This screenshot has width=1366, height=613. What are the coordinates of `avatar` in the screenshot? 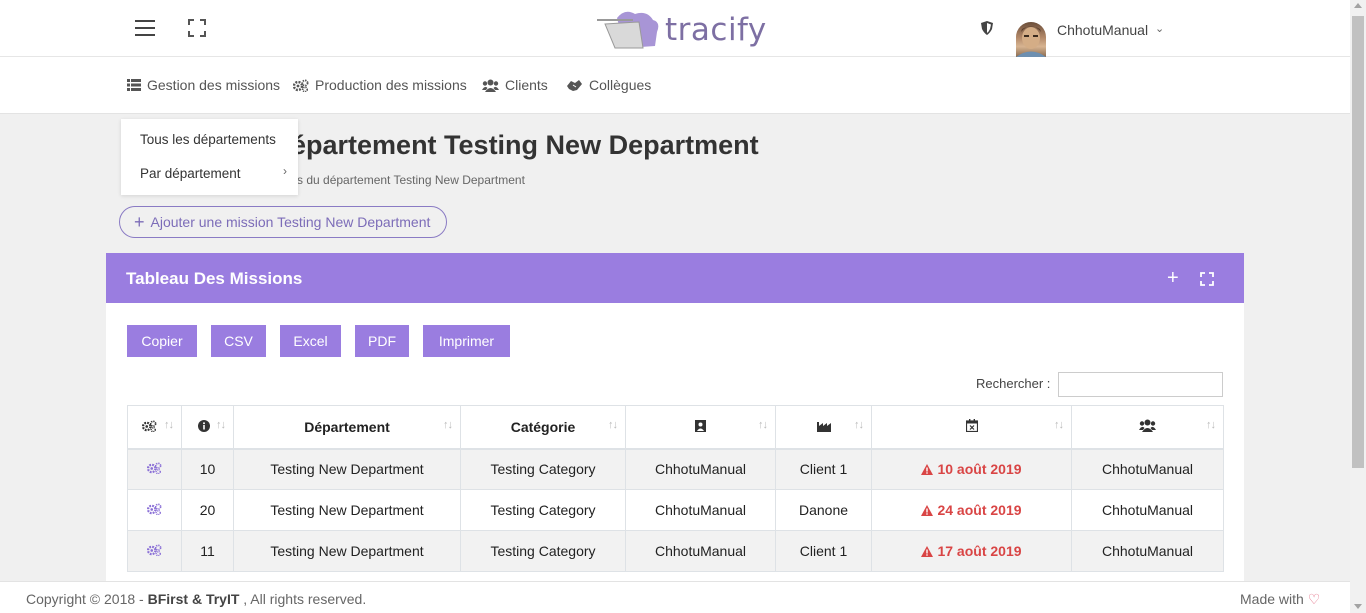 It's located at (1031, 39).